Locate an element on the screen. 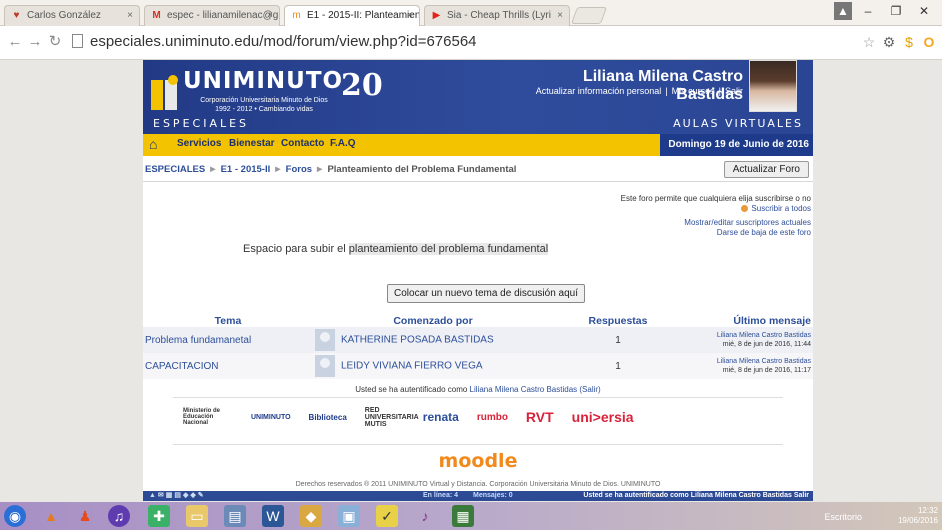 This screenshot has width=942, height=530. word-icon: W is located at coordinates (273, 516).